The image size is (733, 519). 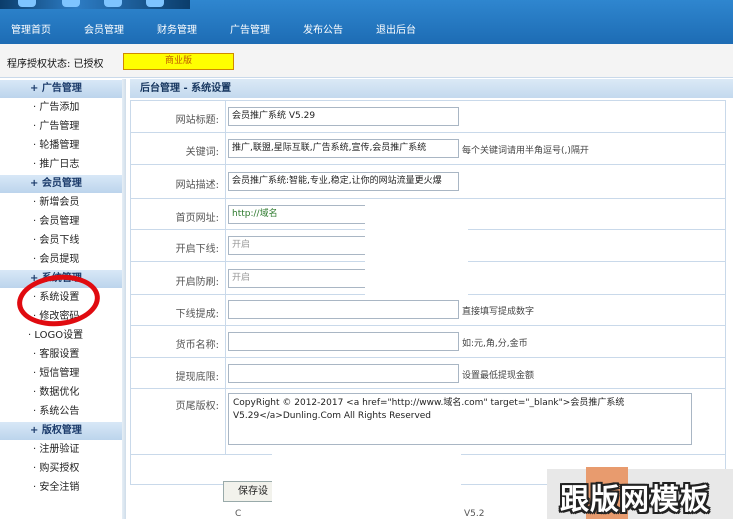 I want to click on site-title-input: 会员推广系统 V5.29, so click(x=343, y=116).